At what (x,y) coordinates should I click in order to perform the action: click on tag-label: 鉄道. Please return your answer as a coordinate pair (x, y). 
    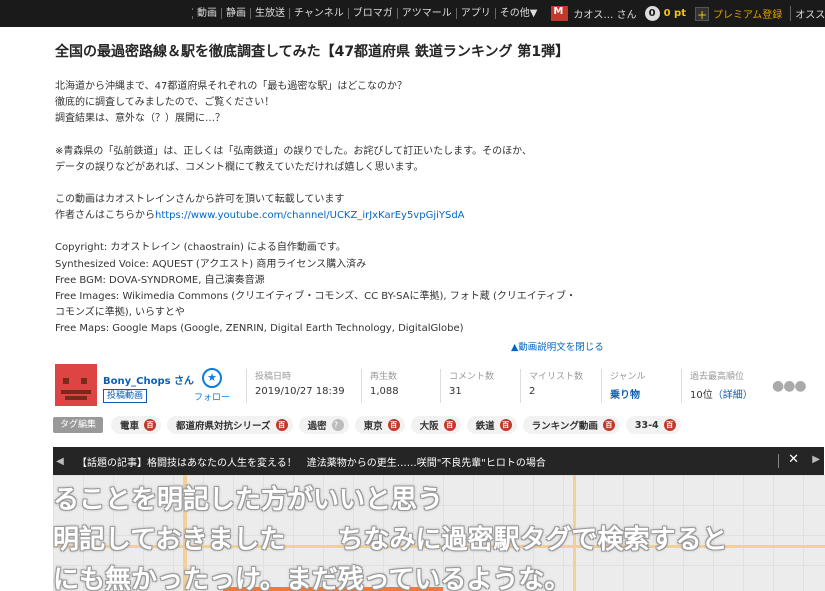
    Looking at the image, I should click on (485, 425).